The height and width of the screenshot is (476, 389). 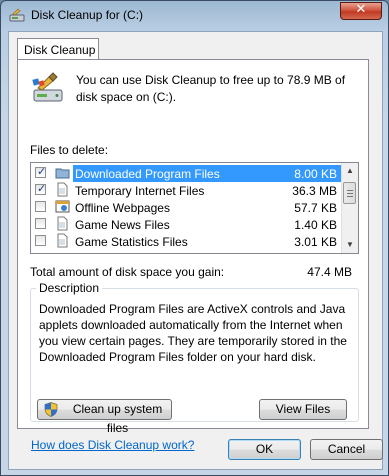 I want to click on list-item: ✓ Downloaded Program Files 8.00 KB, so click(x=187, y=173).